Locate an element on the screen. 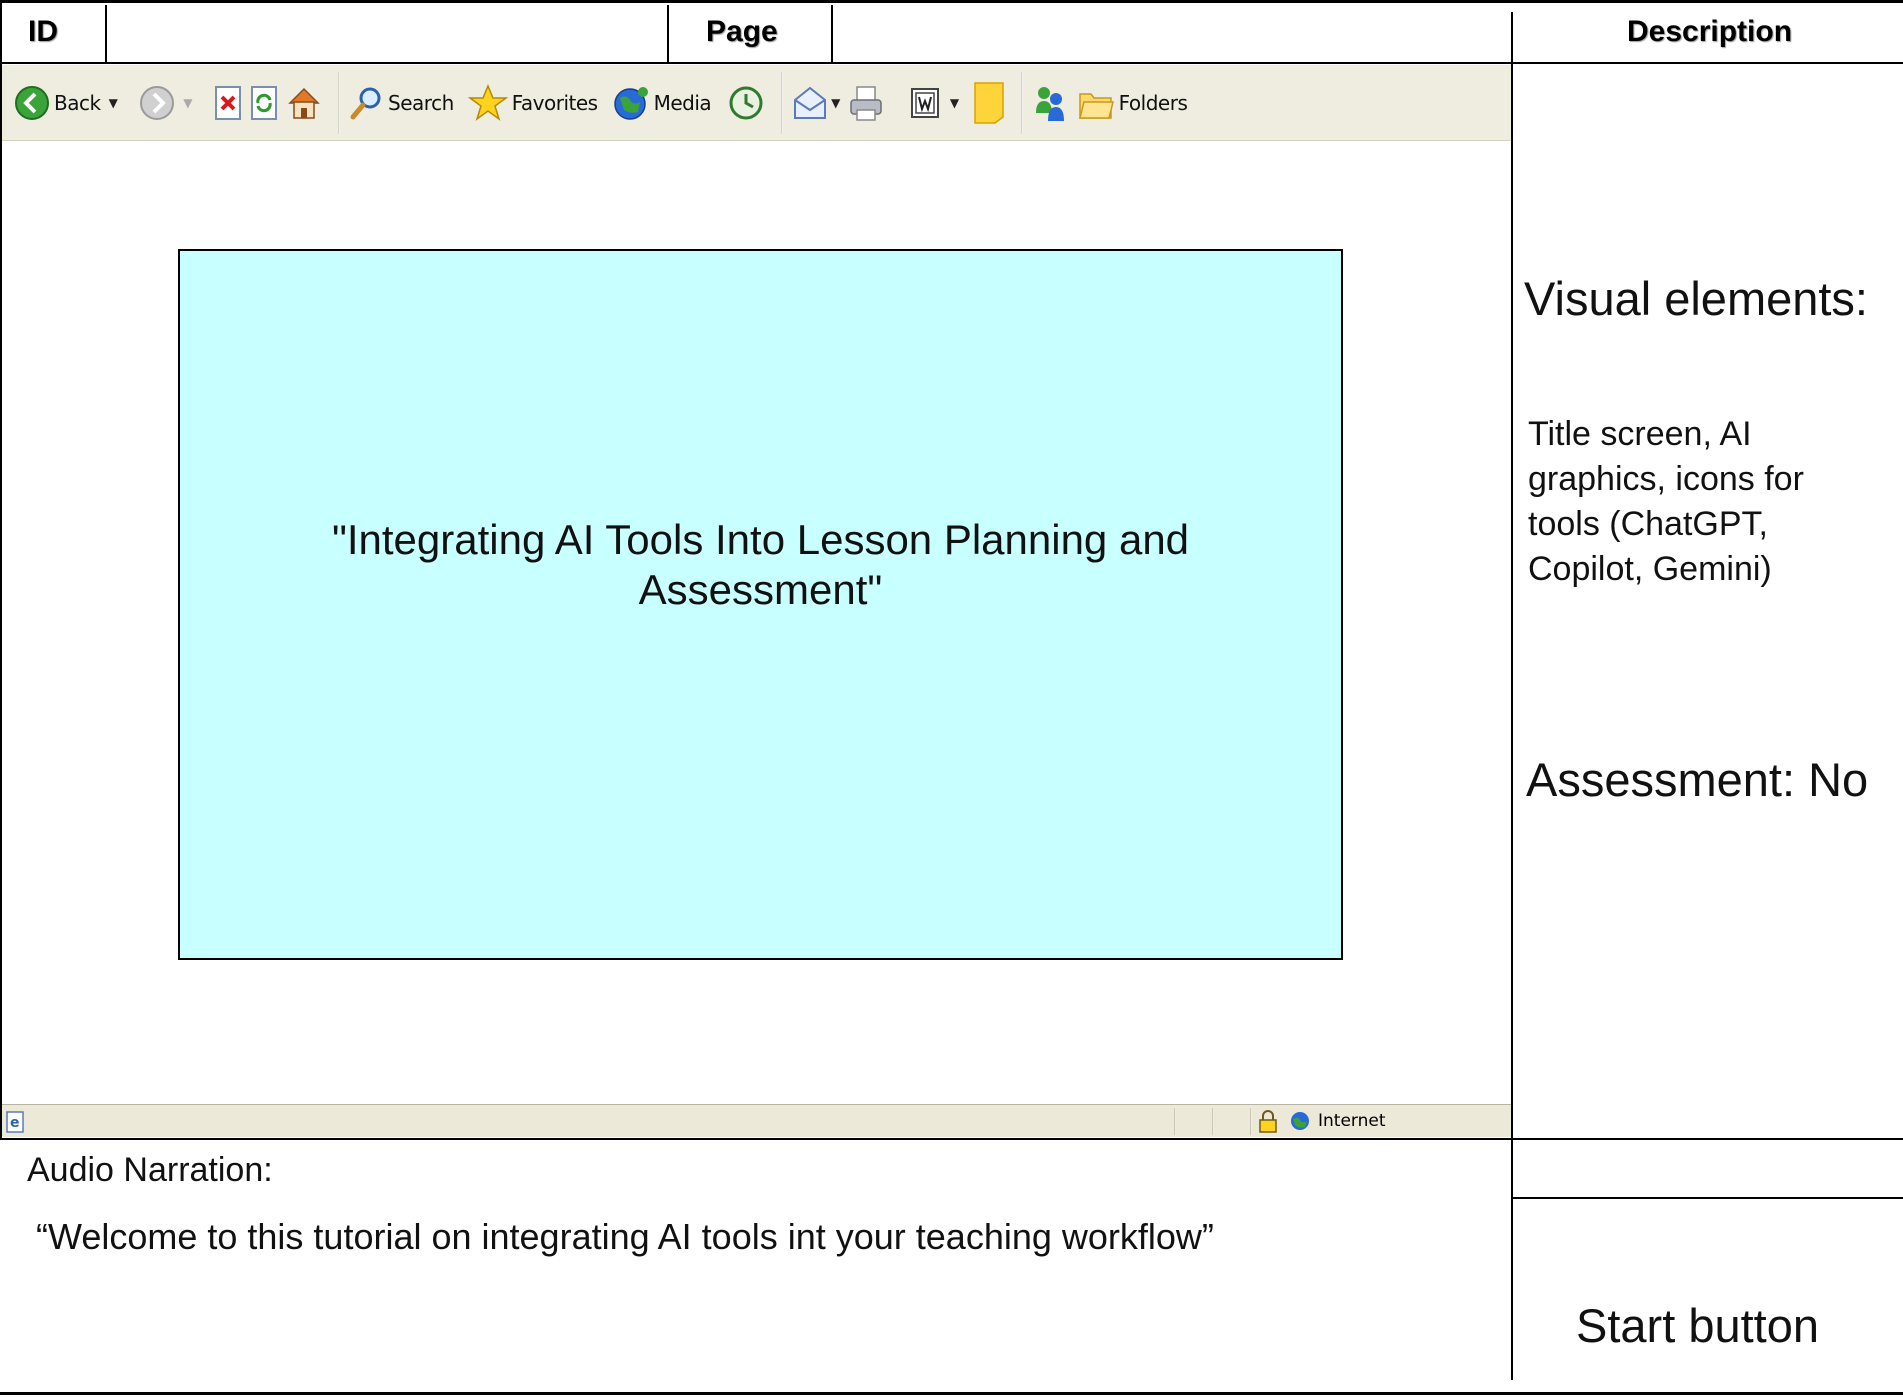 Image resolution: width=1903 pixels, height=1397 pixels. search-icon is located at coordinates (365, 103).